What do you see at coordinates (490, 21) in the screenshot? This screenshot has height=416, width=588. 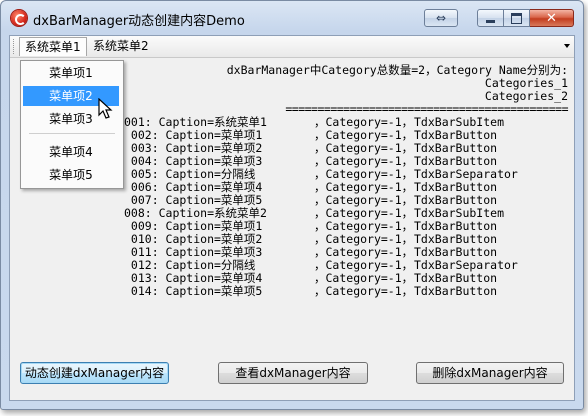 I see `minimize-icon` at bounding box center [490, 21].